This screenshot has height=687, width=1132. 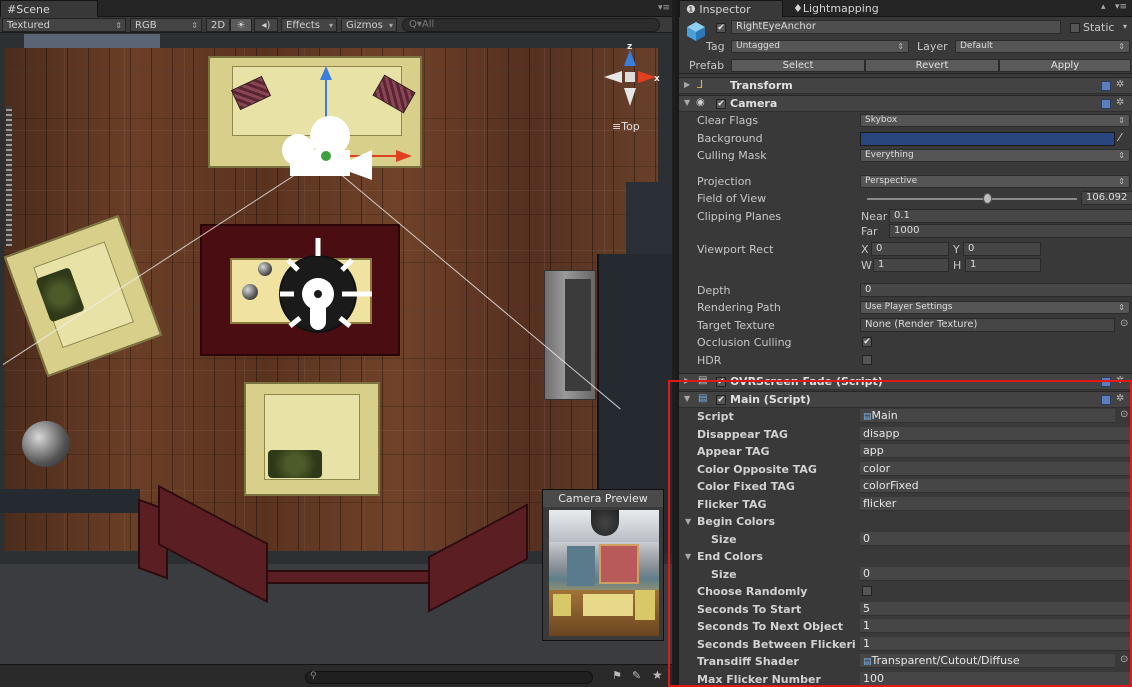 I want to click on seconds-to-start-field: 5, so click(x=996, y=609).